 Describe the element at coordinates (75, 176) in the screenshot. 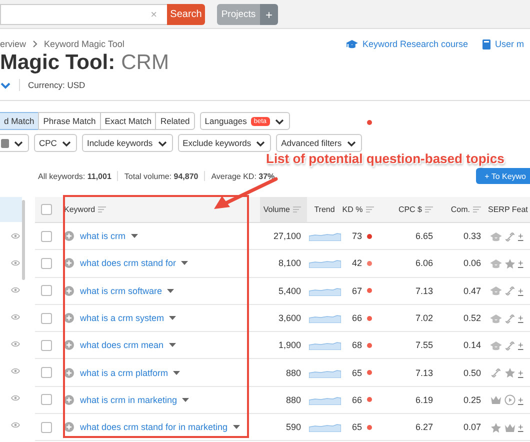

I see `stat-text: All keywords: 11,001` at that location.